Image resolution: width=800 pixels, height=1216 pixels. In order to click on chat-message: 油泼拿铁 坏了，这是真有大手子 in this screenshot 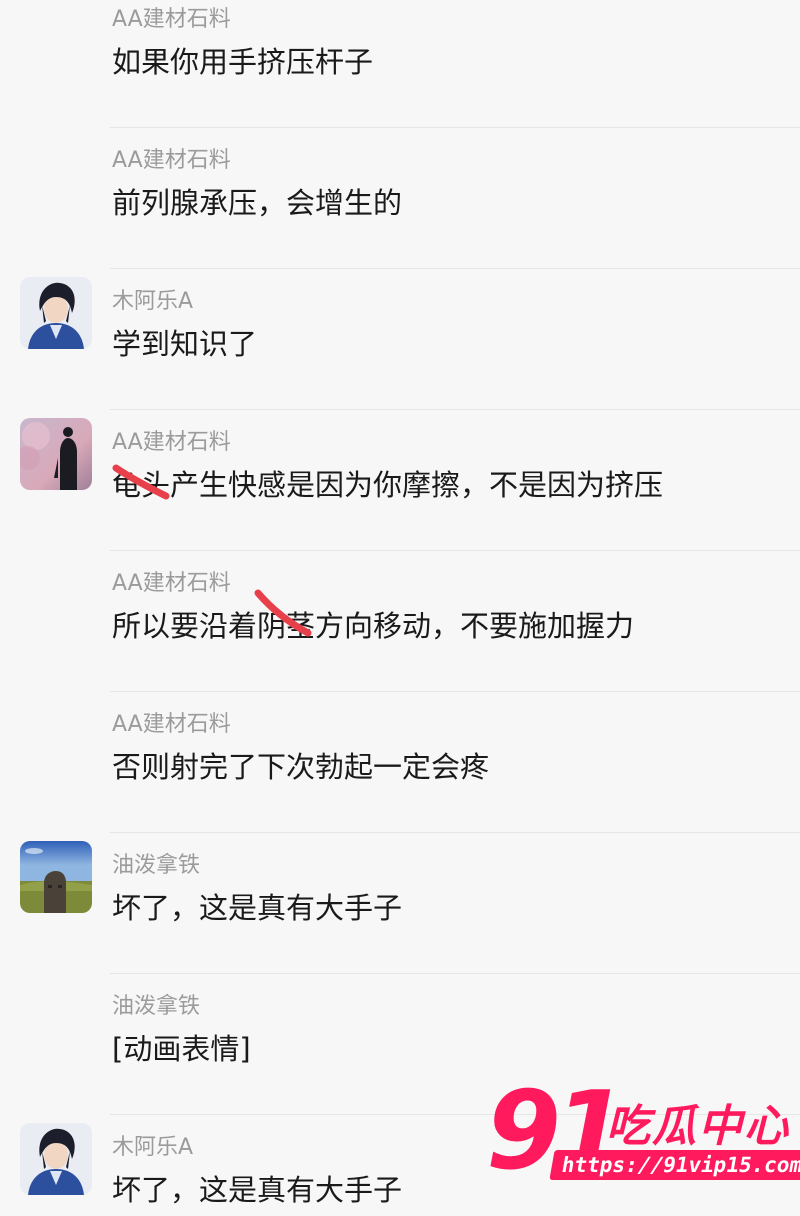, I will do `click(400, 903)`.